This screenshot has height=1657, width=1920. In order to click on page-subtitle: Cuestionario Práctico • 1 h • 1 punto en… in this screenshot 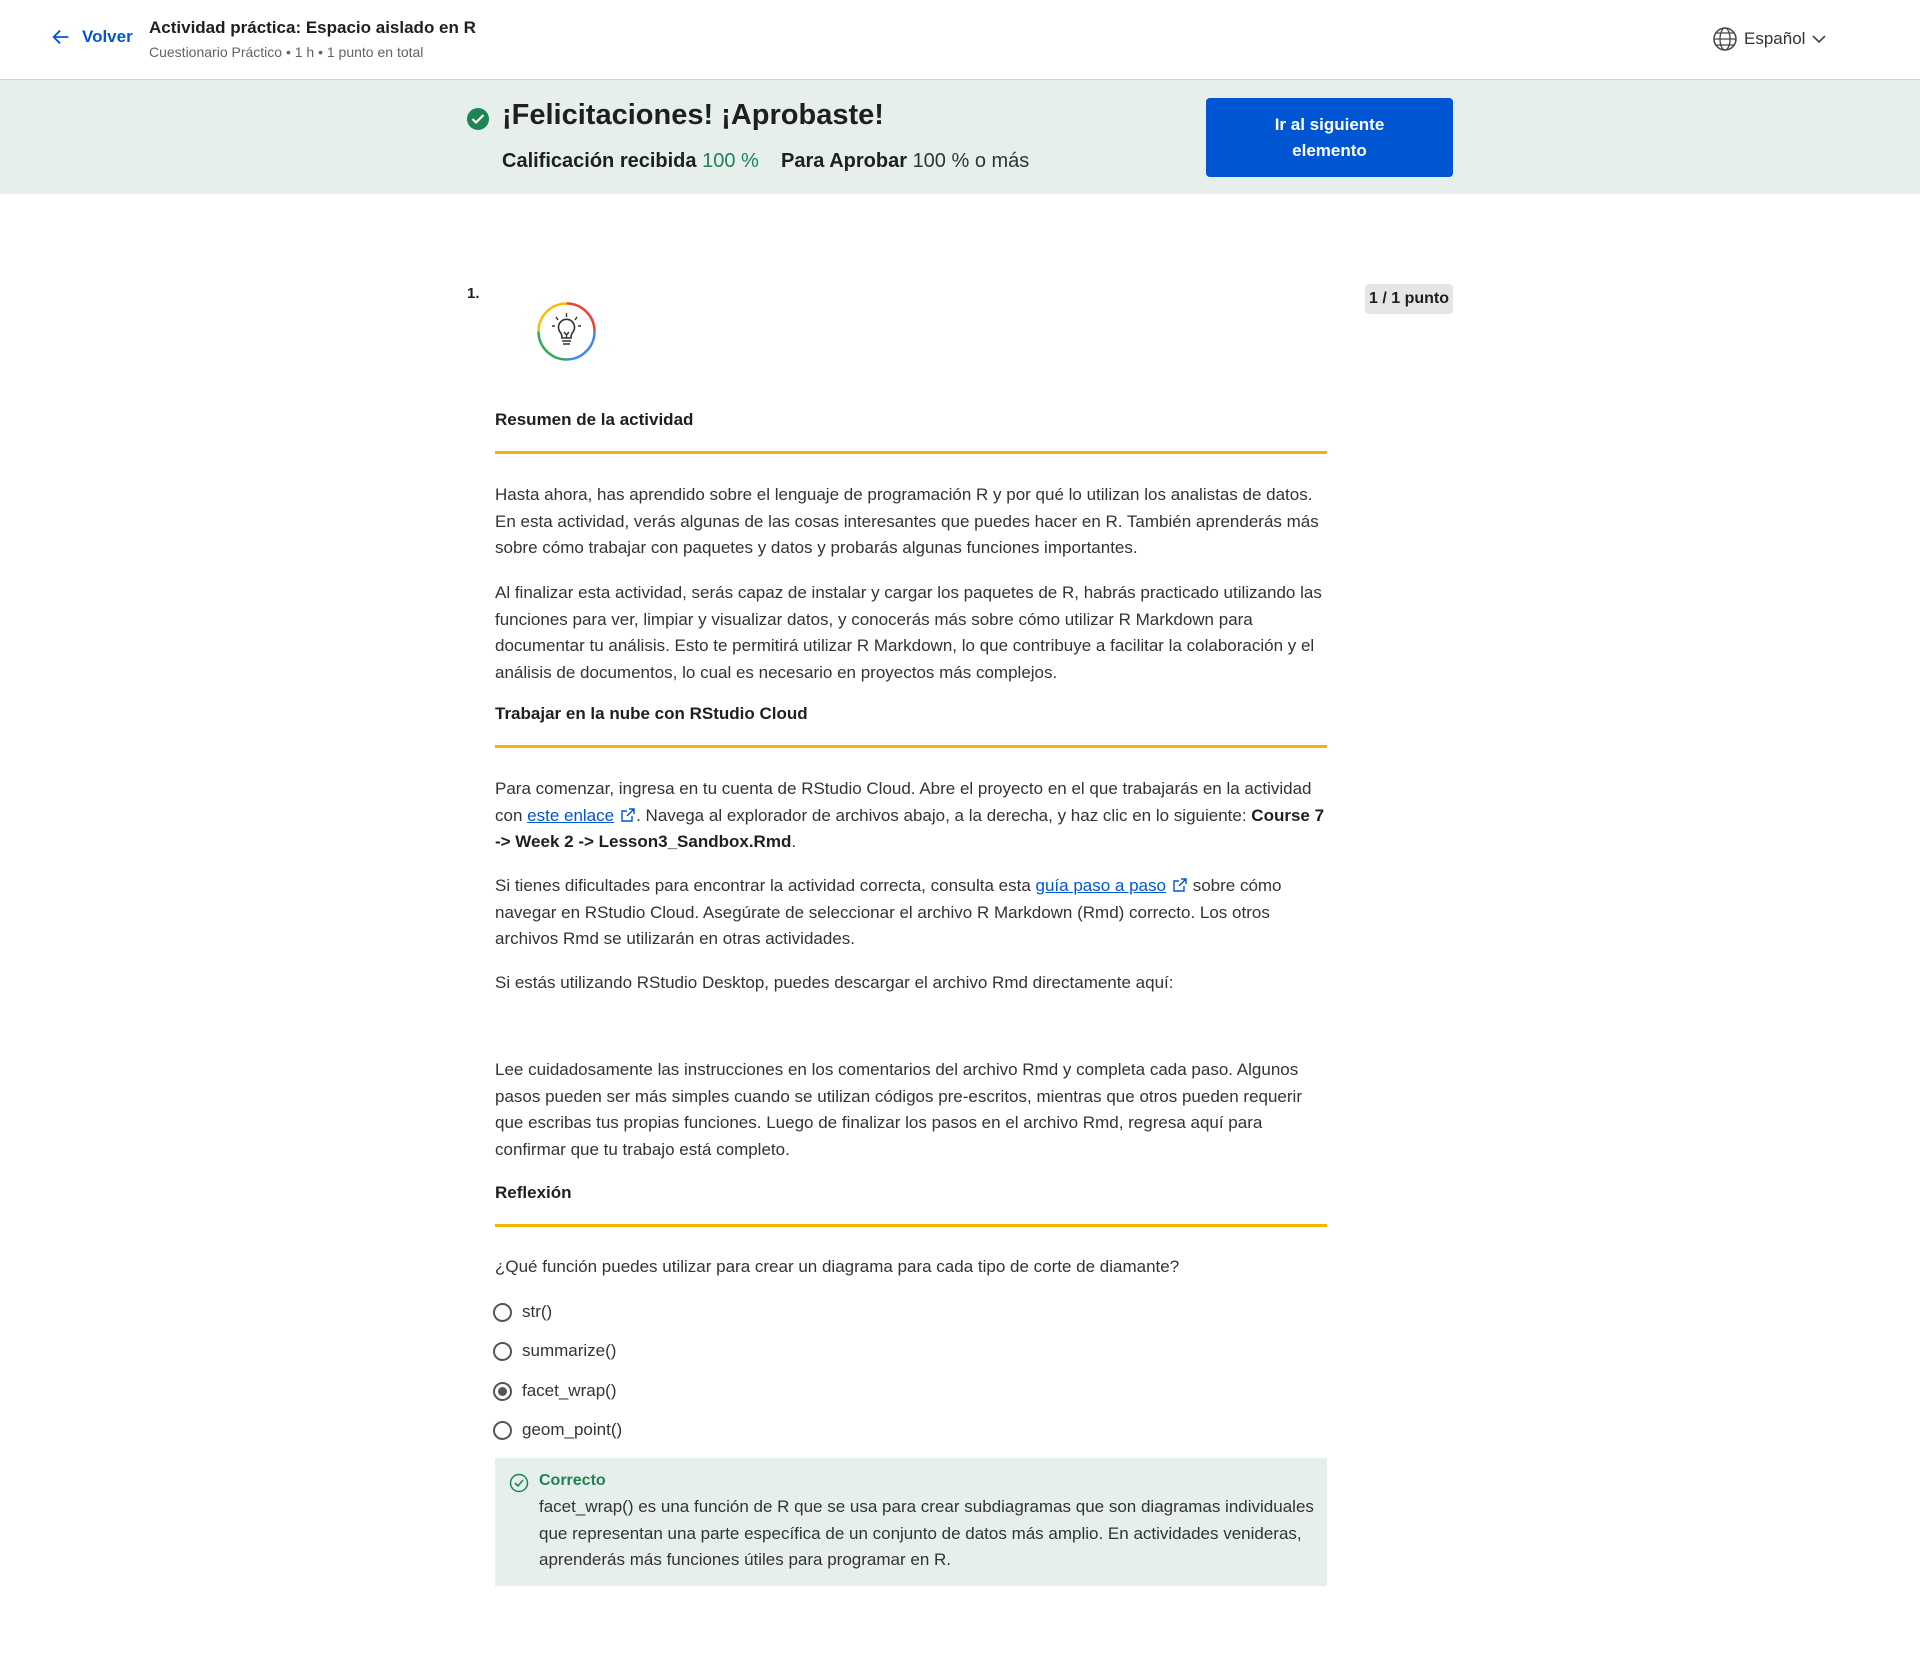, I will do `click(286, 52)`.